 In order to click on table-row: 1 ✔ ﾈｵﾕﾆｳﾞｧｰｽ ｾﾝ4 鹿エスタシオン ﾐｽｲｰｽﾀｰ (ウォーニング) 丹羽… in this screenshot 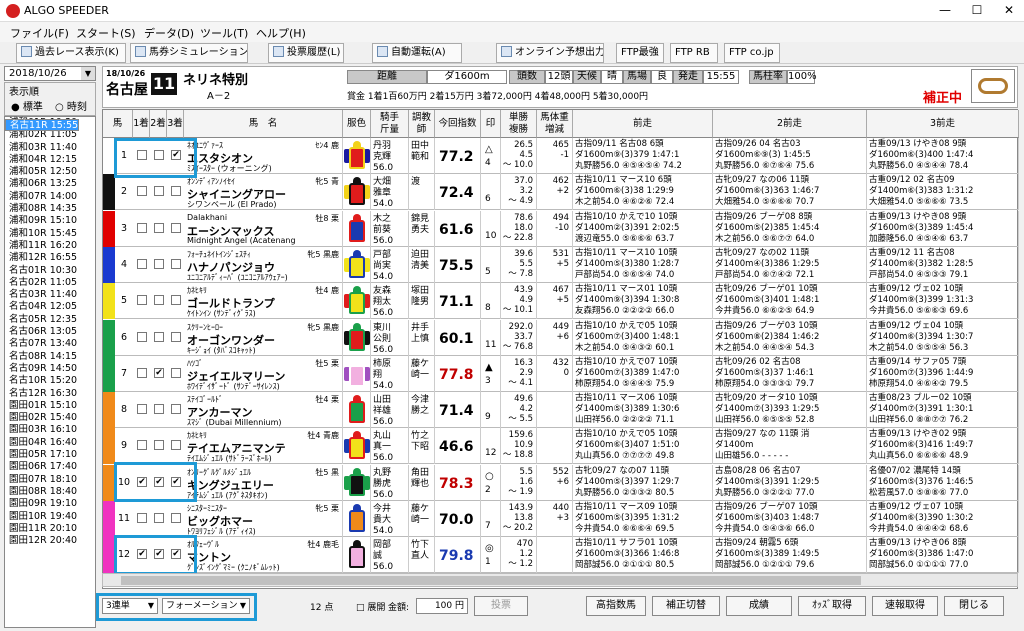, I will do `click(561, 156)`.